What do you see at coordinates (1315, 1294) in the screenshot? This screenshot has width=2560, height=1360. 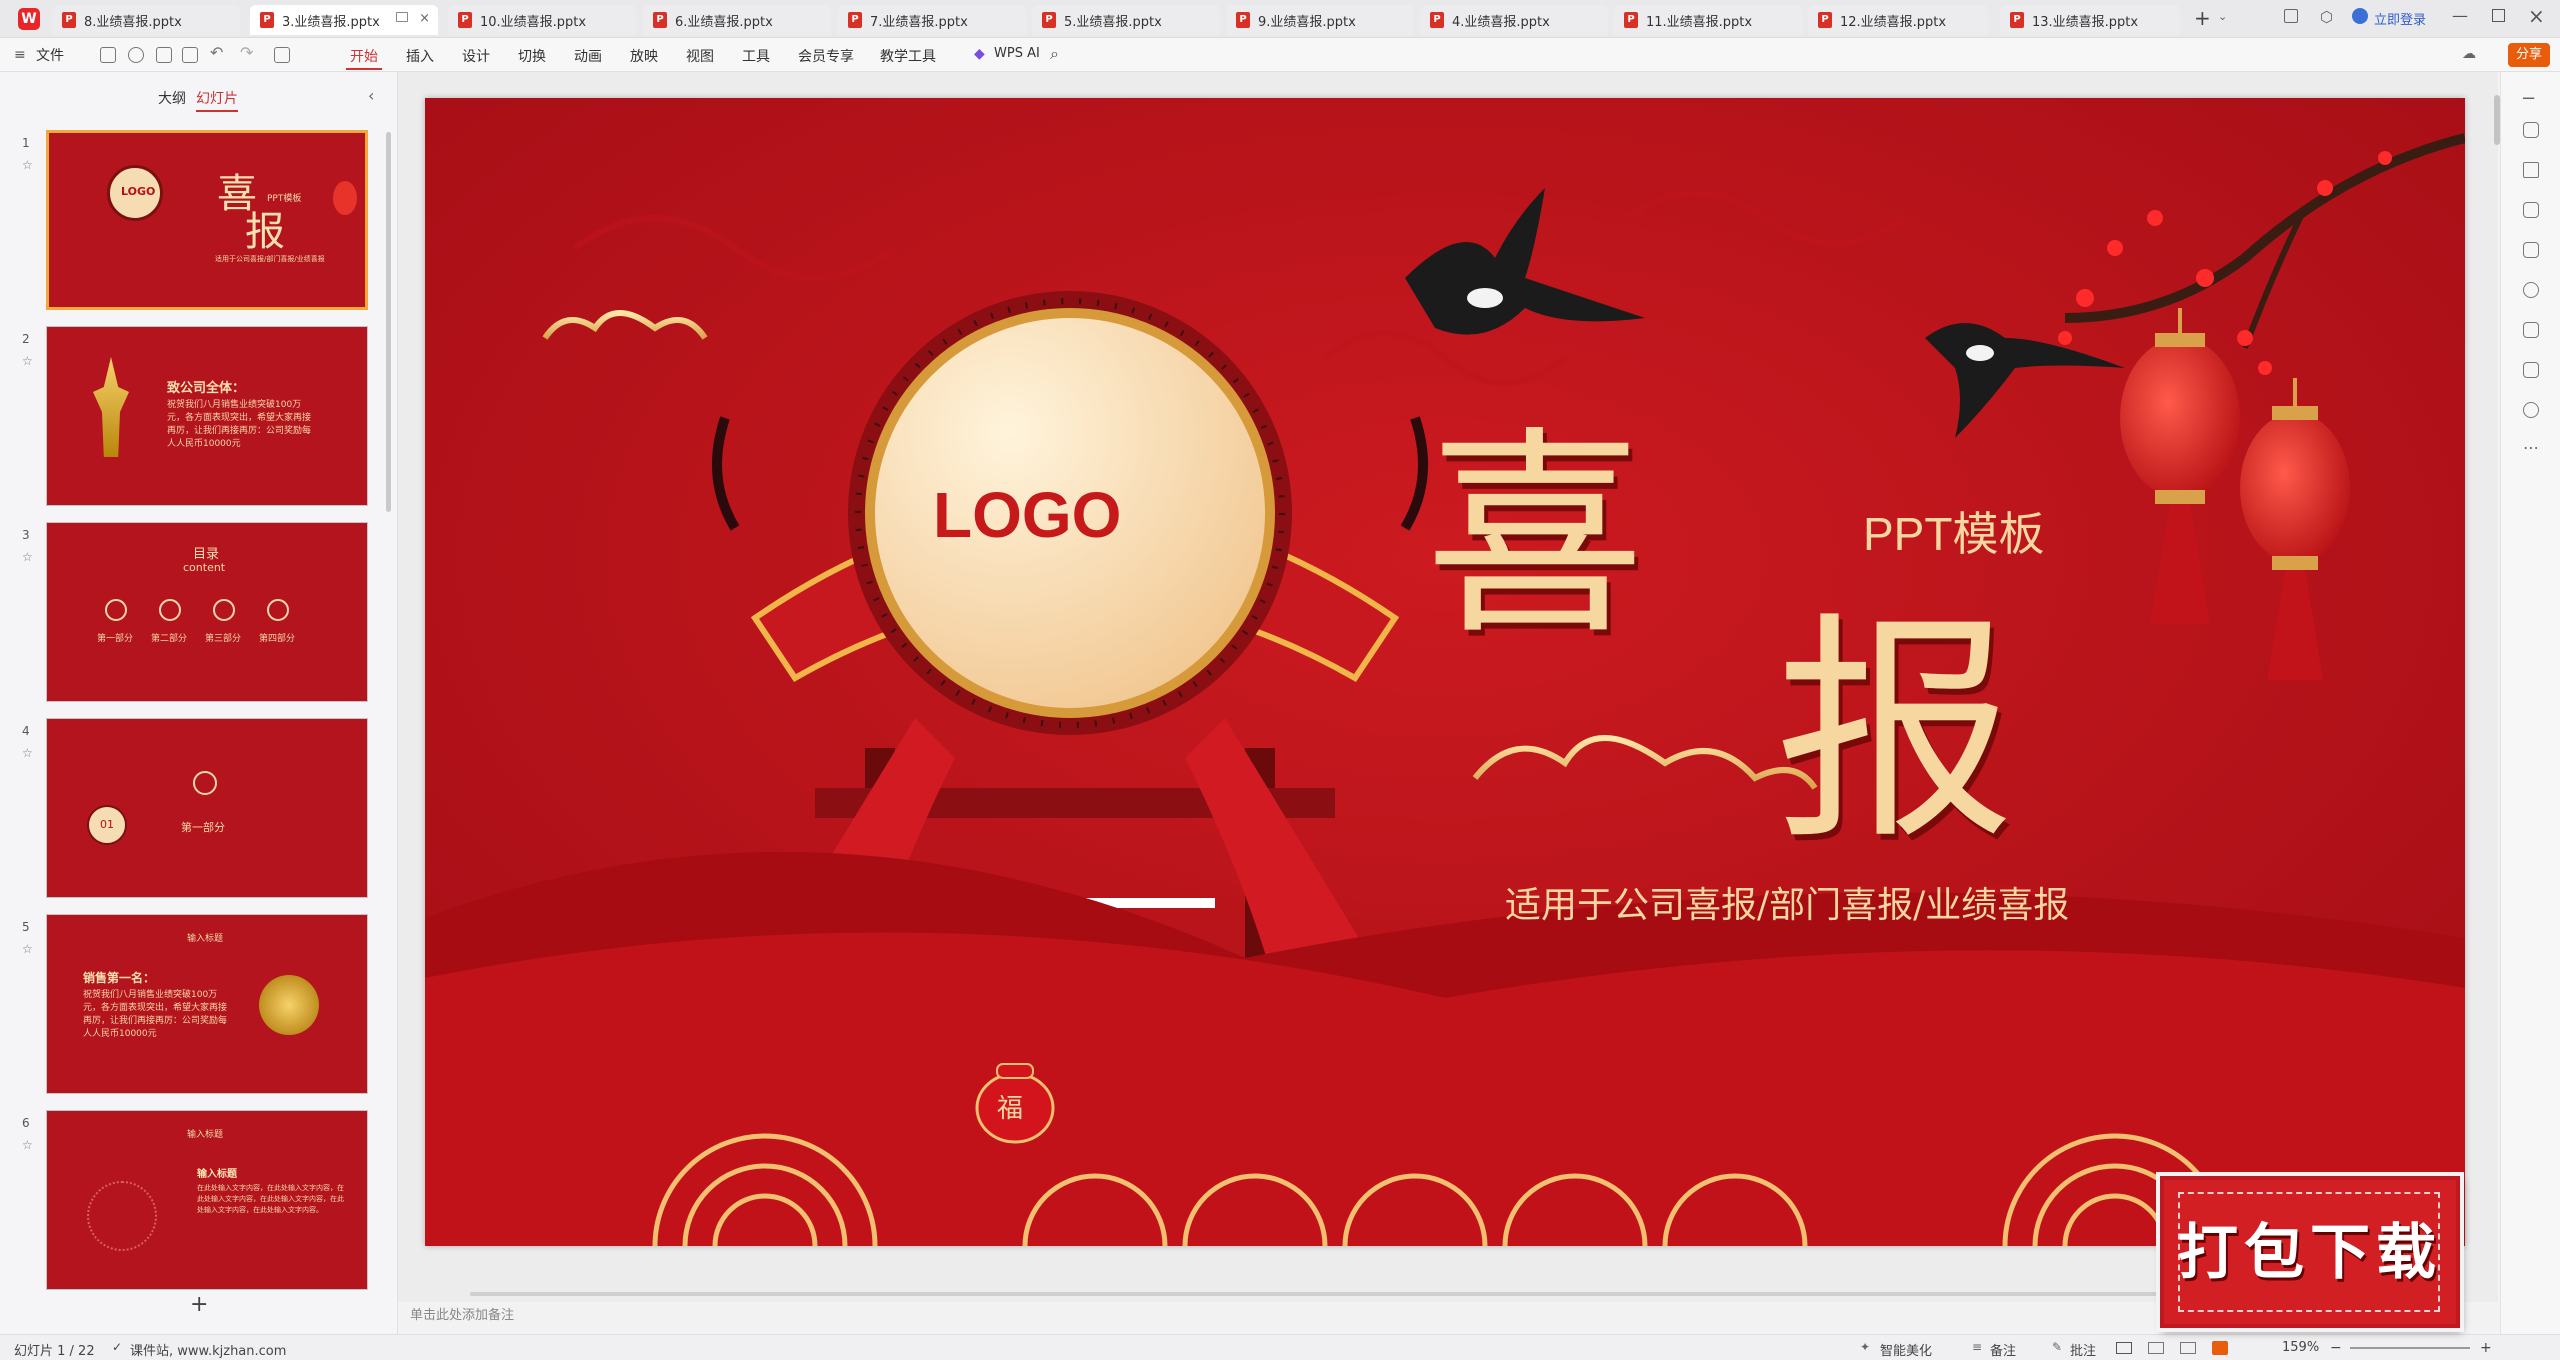 I see `canvas-horizontal-scrollbar` at bounding box center [1315, 1294].